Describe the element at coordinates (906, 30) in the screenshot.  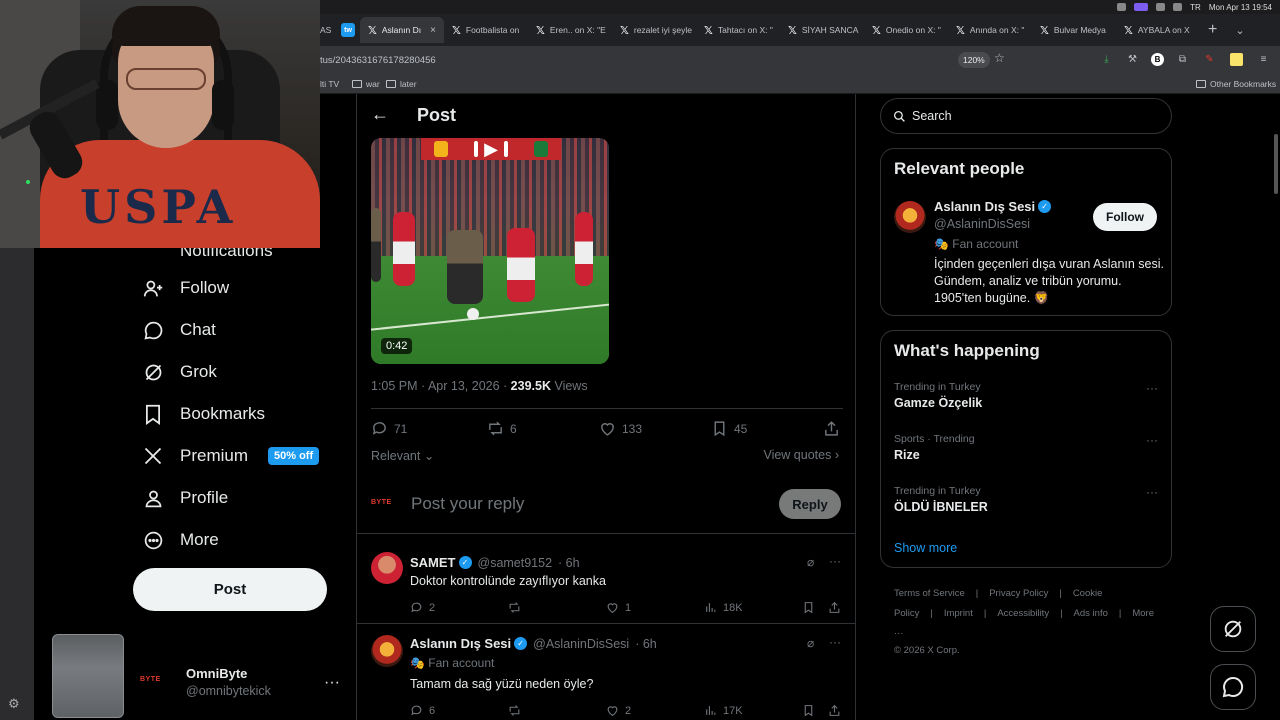
I see `browser-tab: 𝕏 Onedio on X: "` at that location.